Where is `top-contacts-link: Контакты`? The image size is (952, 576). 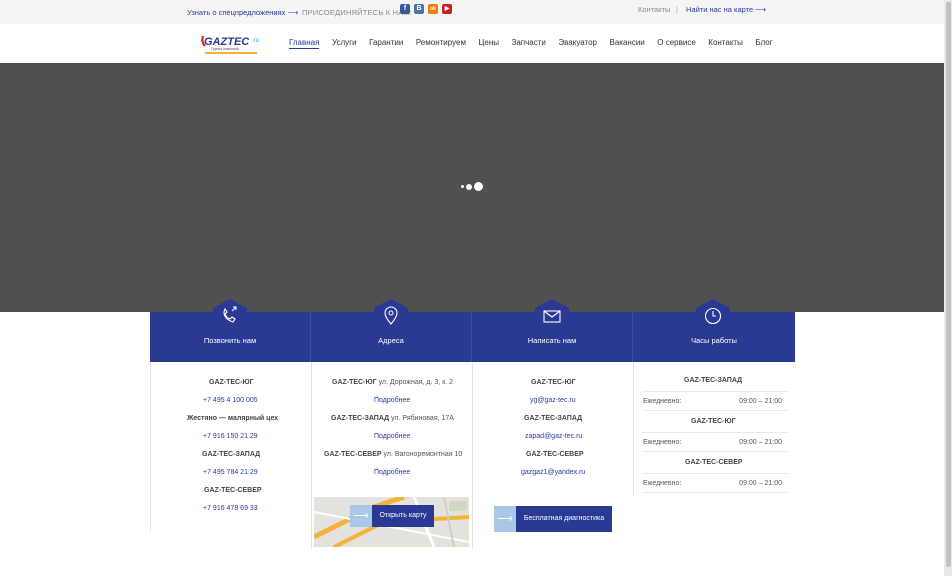 top-contacts-link: Контакты is located at coordinates (654, 9).